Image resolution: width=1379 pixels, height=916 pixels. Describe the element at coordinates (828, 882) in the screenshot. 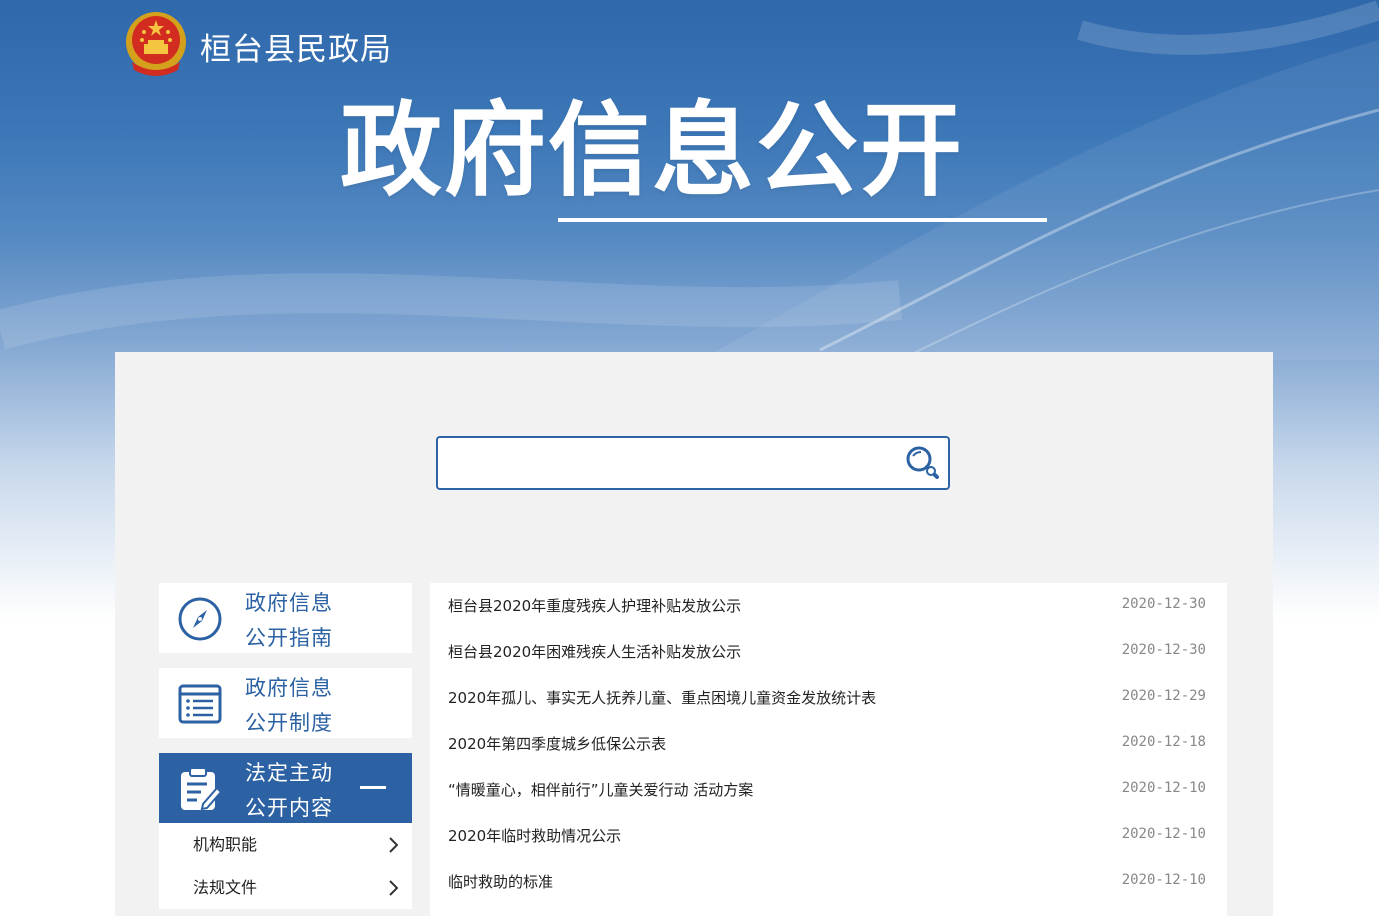

I see `list-item: 临时救助的标准 2020-12-10` at that location.